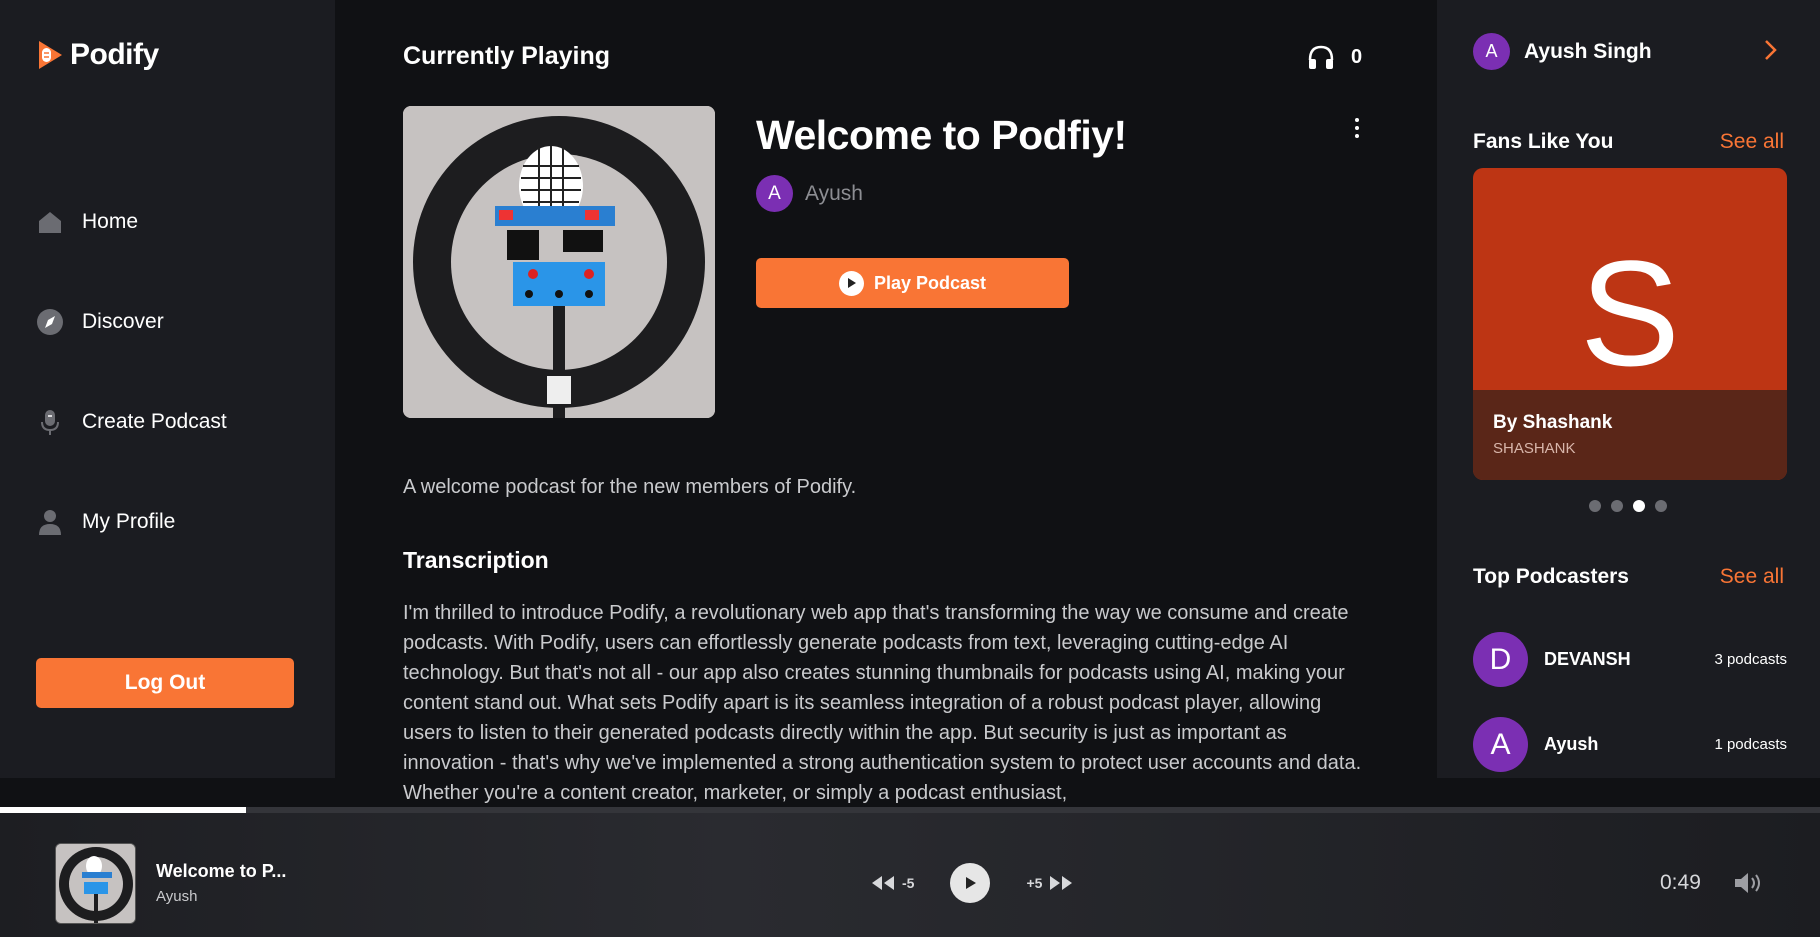  Describe the element at coordinates (1752, 142) in the screenshot. I see `fans-see-all-link: See all` at that location.